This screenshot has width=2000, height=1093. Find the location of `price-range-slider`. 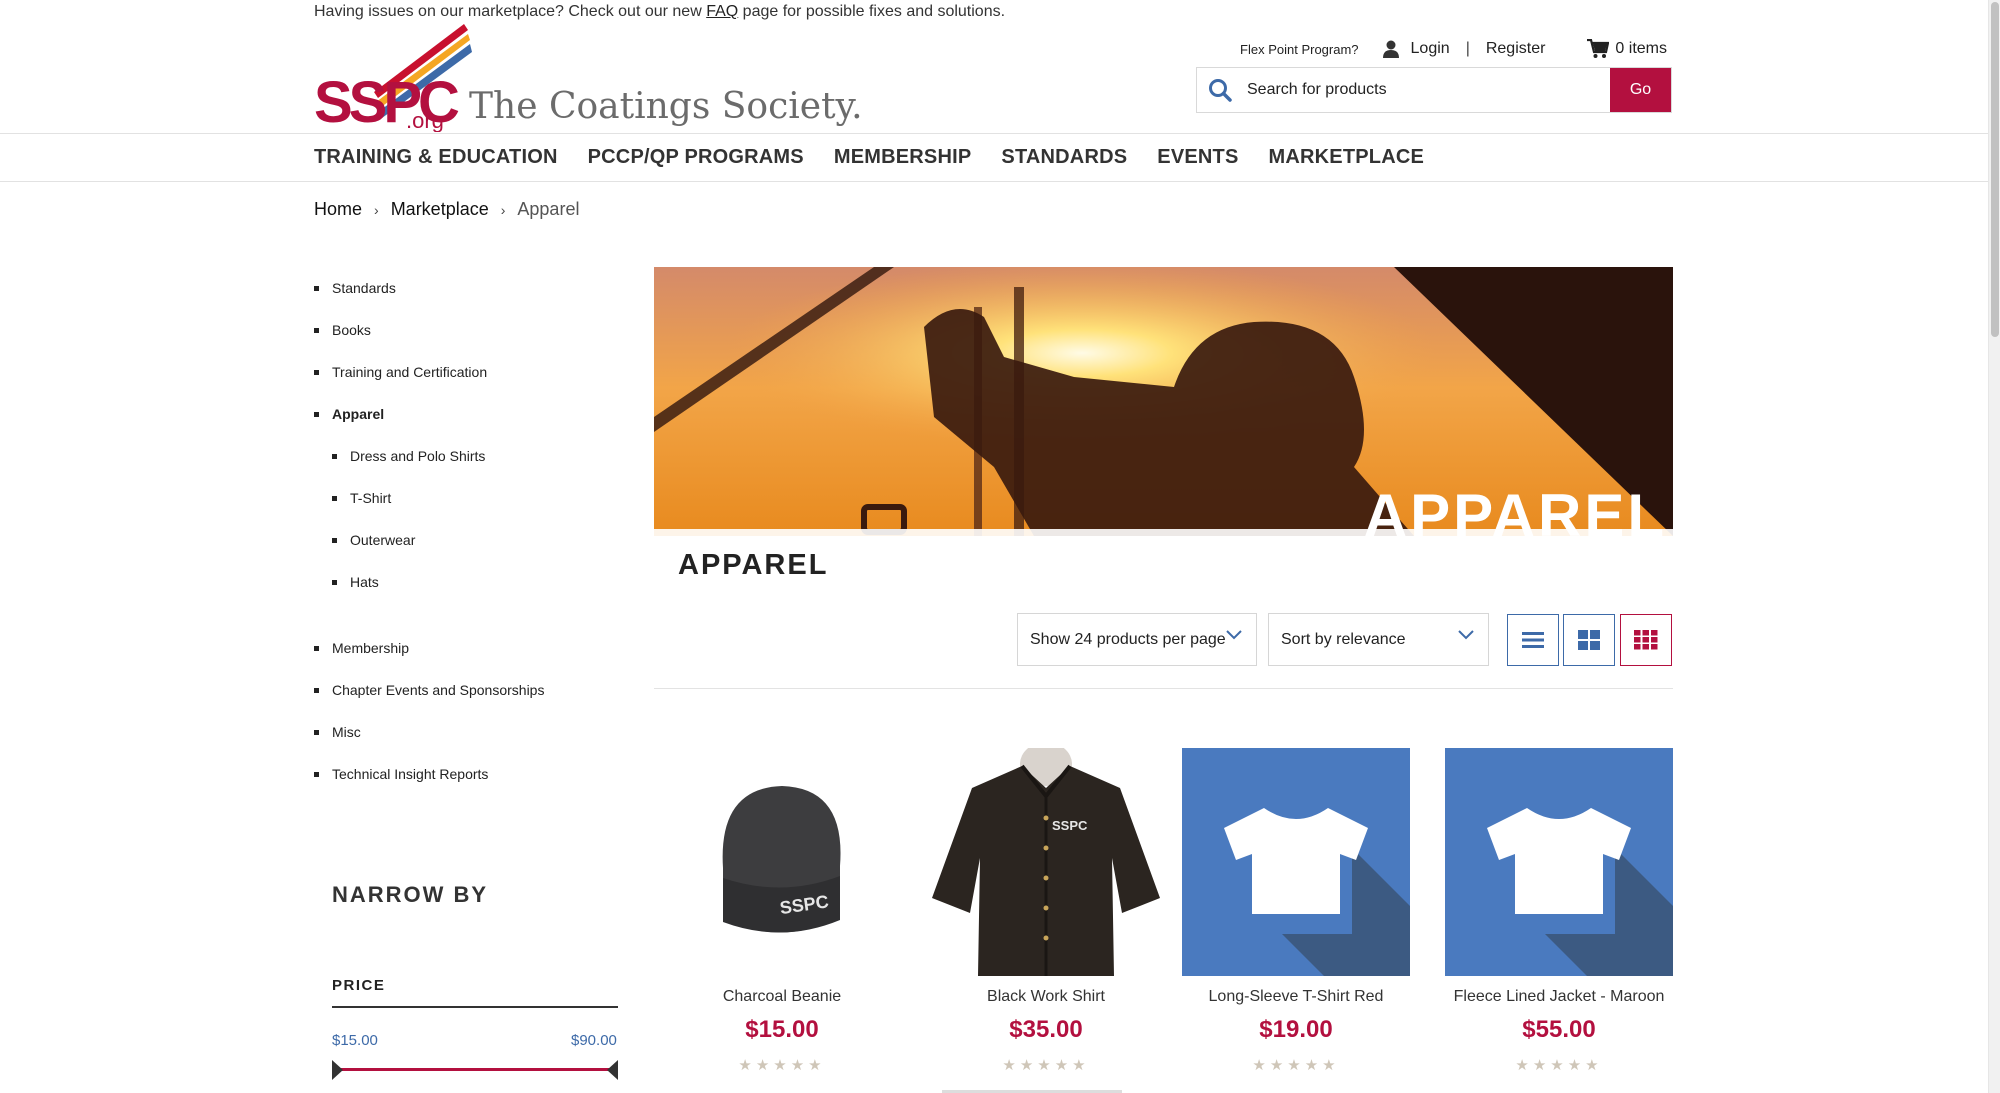

price-range-slider is located at coordinates (475, 1070).